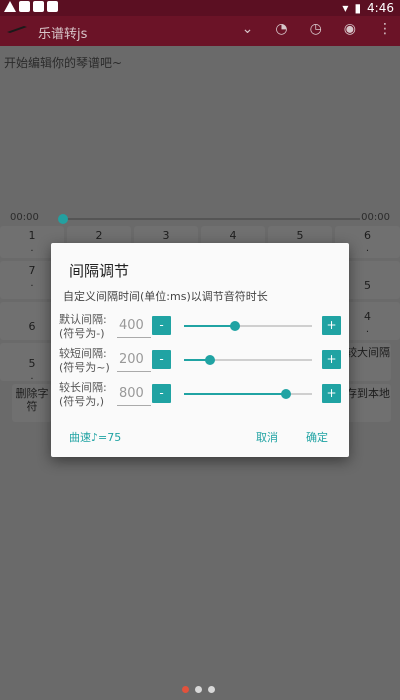 The height and width of the screenshot is (700, 400). I want to click on ok-button: 确定, so click(317, 437).